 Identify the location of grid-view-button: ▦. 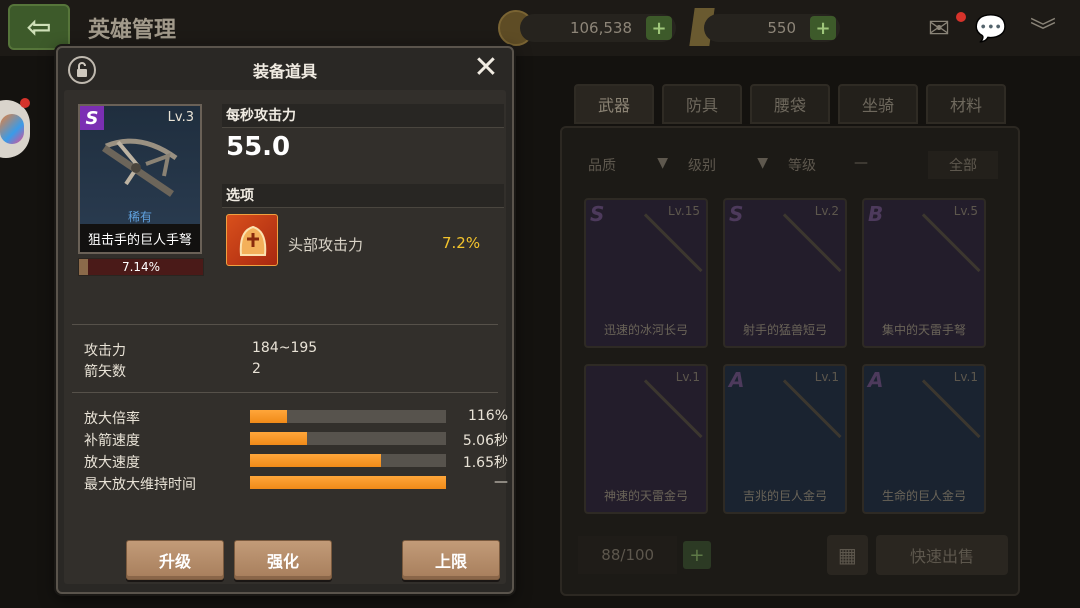
(847, 555).